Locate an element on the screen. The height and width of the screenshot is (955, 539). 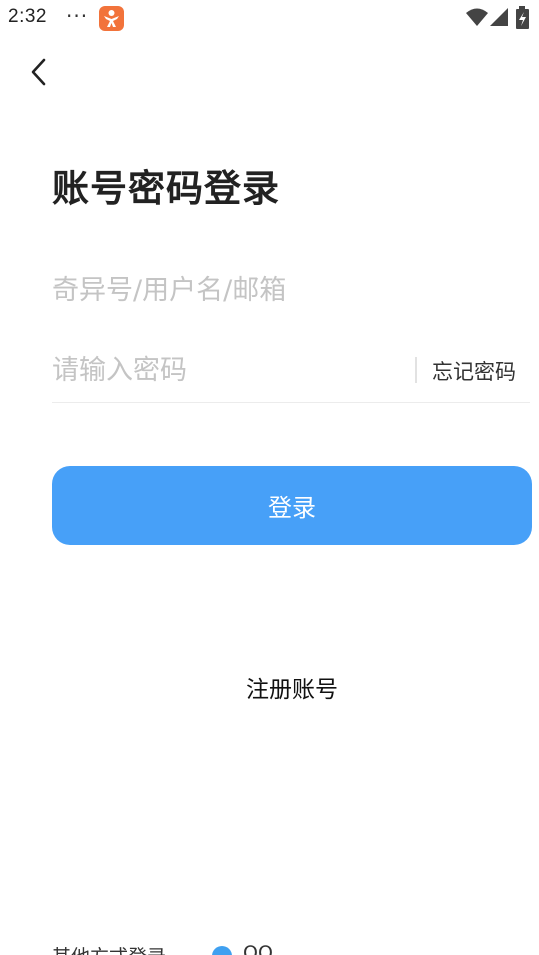
password-underline is located at coordinates (291, 402).